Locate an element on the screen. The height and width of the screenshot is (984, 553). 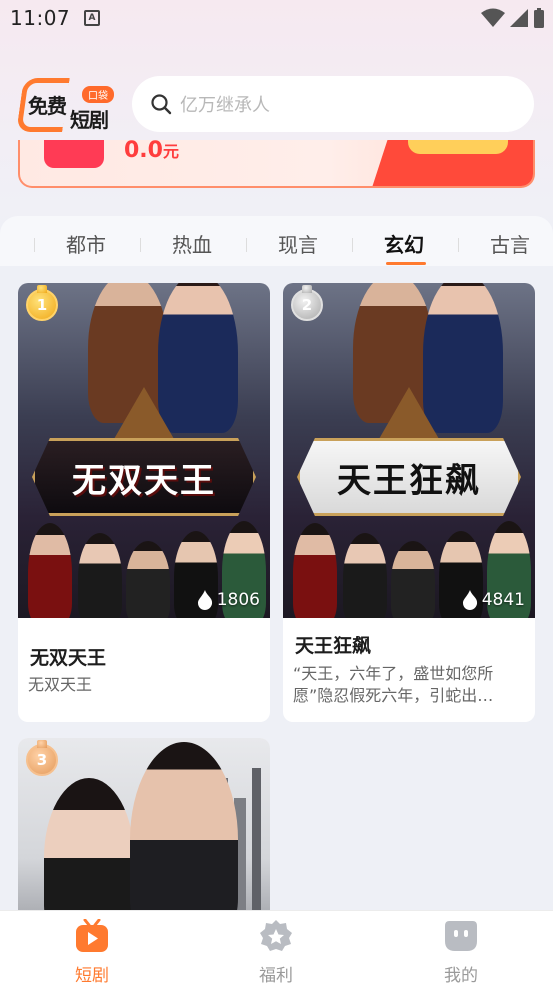
drama-card: 3 is located at coordinates (144, 838).